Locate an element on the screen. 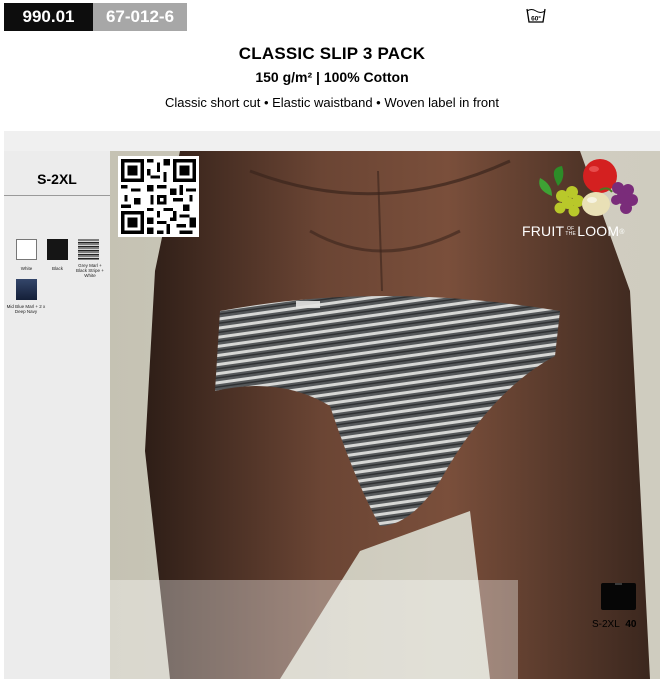 The image size is (664, 679). packaging-info: S-2XL 40 is located at coordinates (614, 624).